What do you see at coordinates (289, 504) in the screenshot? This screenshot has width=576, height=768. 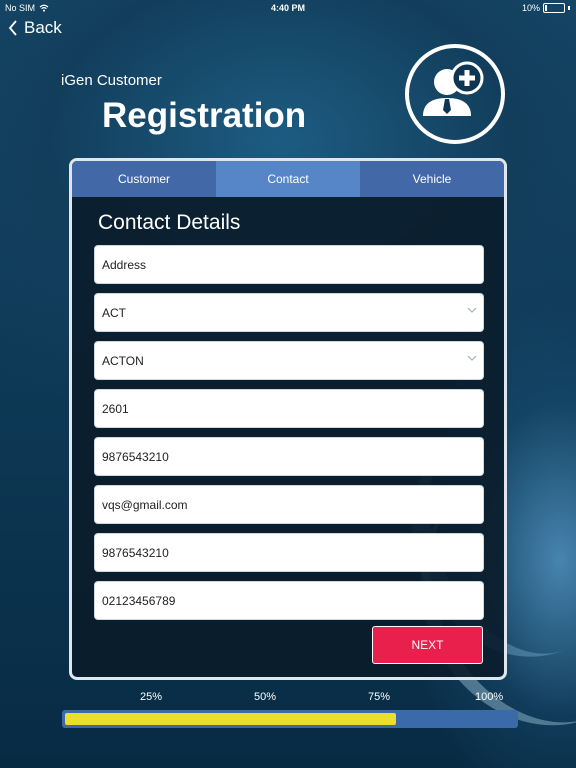 I see `email-field: vqs@gmail.com` at bounding box center [289, 504].